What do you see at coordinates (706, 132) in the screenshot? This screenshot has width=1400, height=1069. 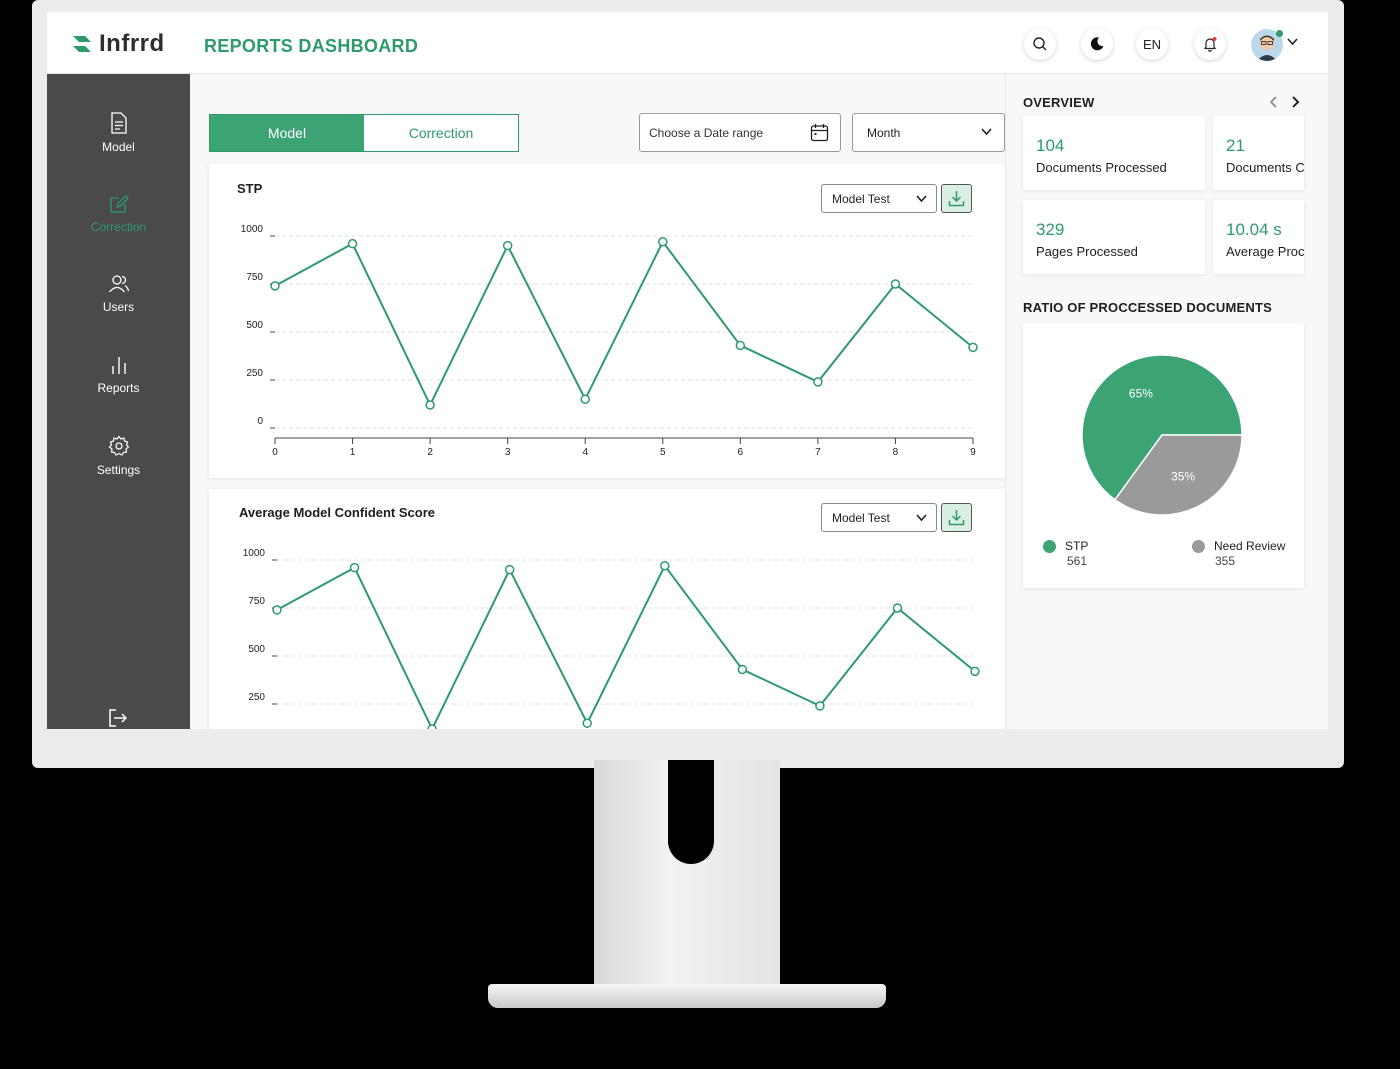 I see `date-range-placeholder: Choose a Date range` at bounding box center [706, 132].